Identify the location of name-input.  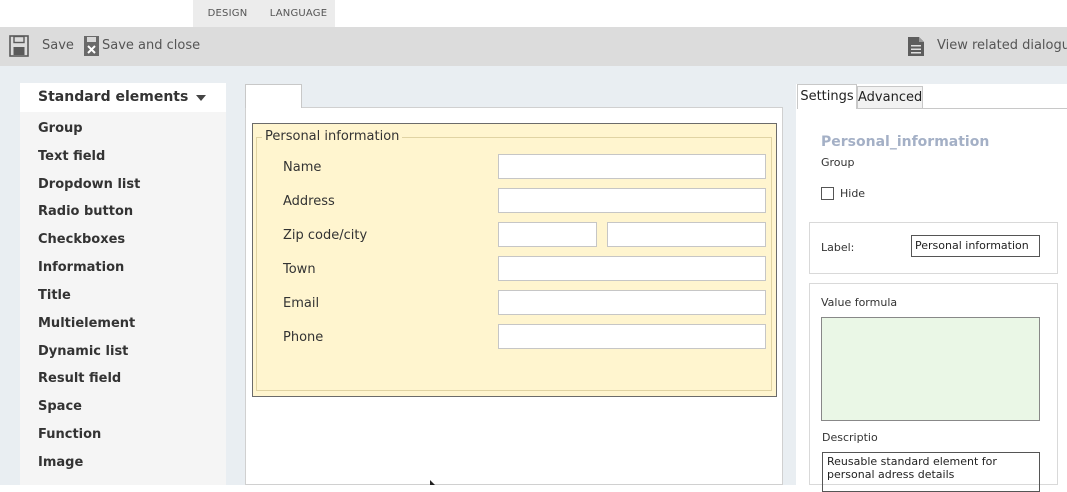
(632, 166).